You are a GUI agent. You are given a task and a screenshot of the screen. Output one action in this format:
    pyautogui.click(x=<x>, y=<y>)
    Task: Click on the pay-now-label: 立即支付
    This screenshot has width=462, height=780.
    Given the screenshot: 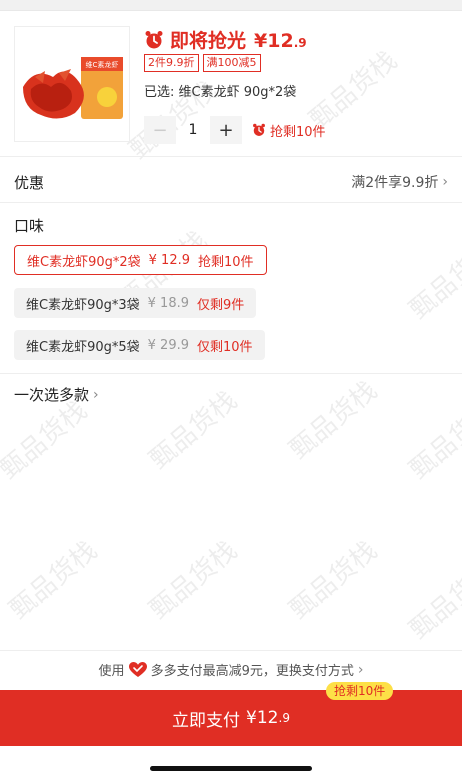 What is the action you would take?
    pyautogui.click(x=206, y=720)
    